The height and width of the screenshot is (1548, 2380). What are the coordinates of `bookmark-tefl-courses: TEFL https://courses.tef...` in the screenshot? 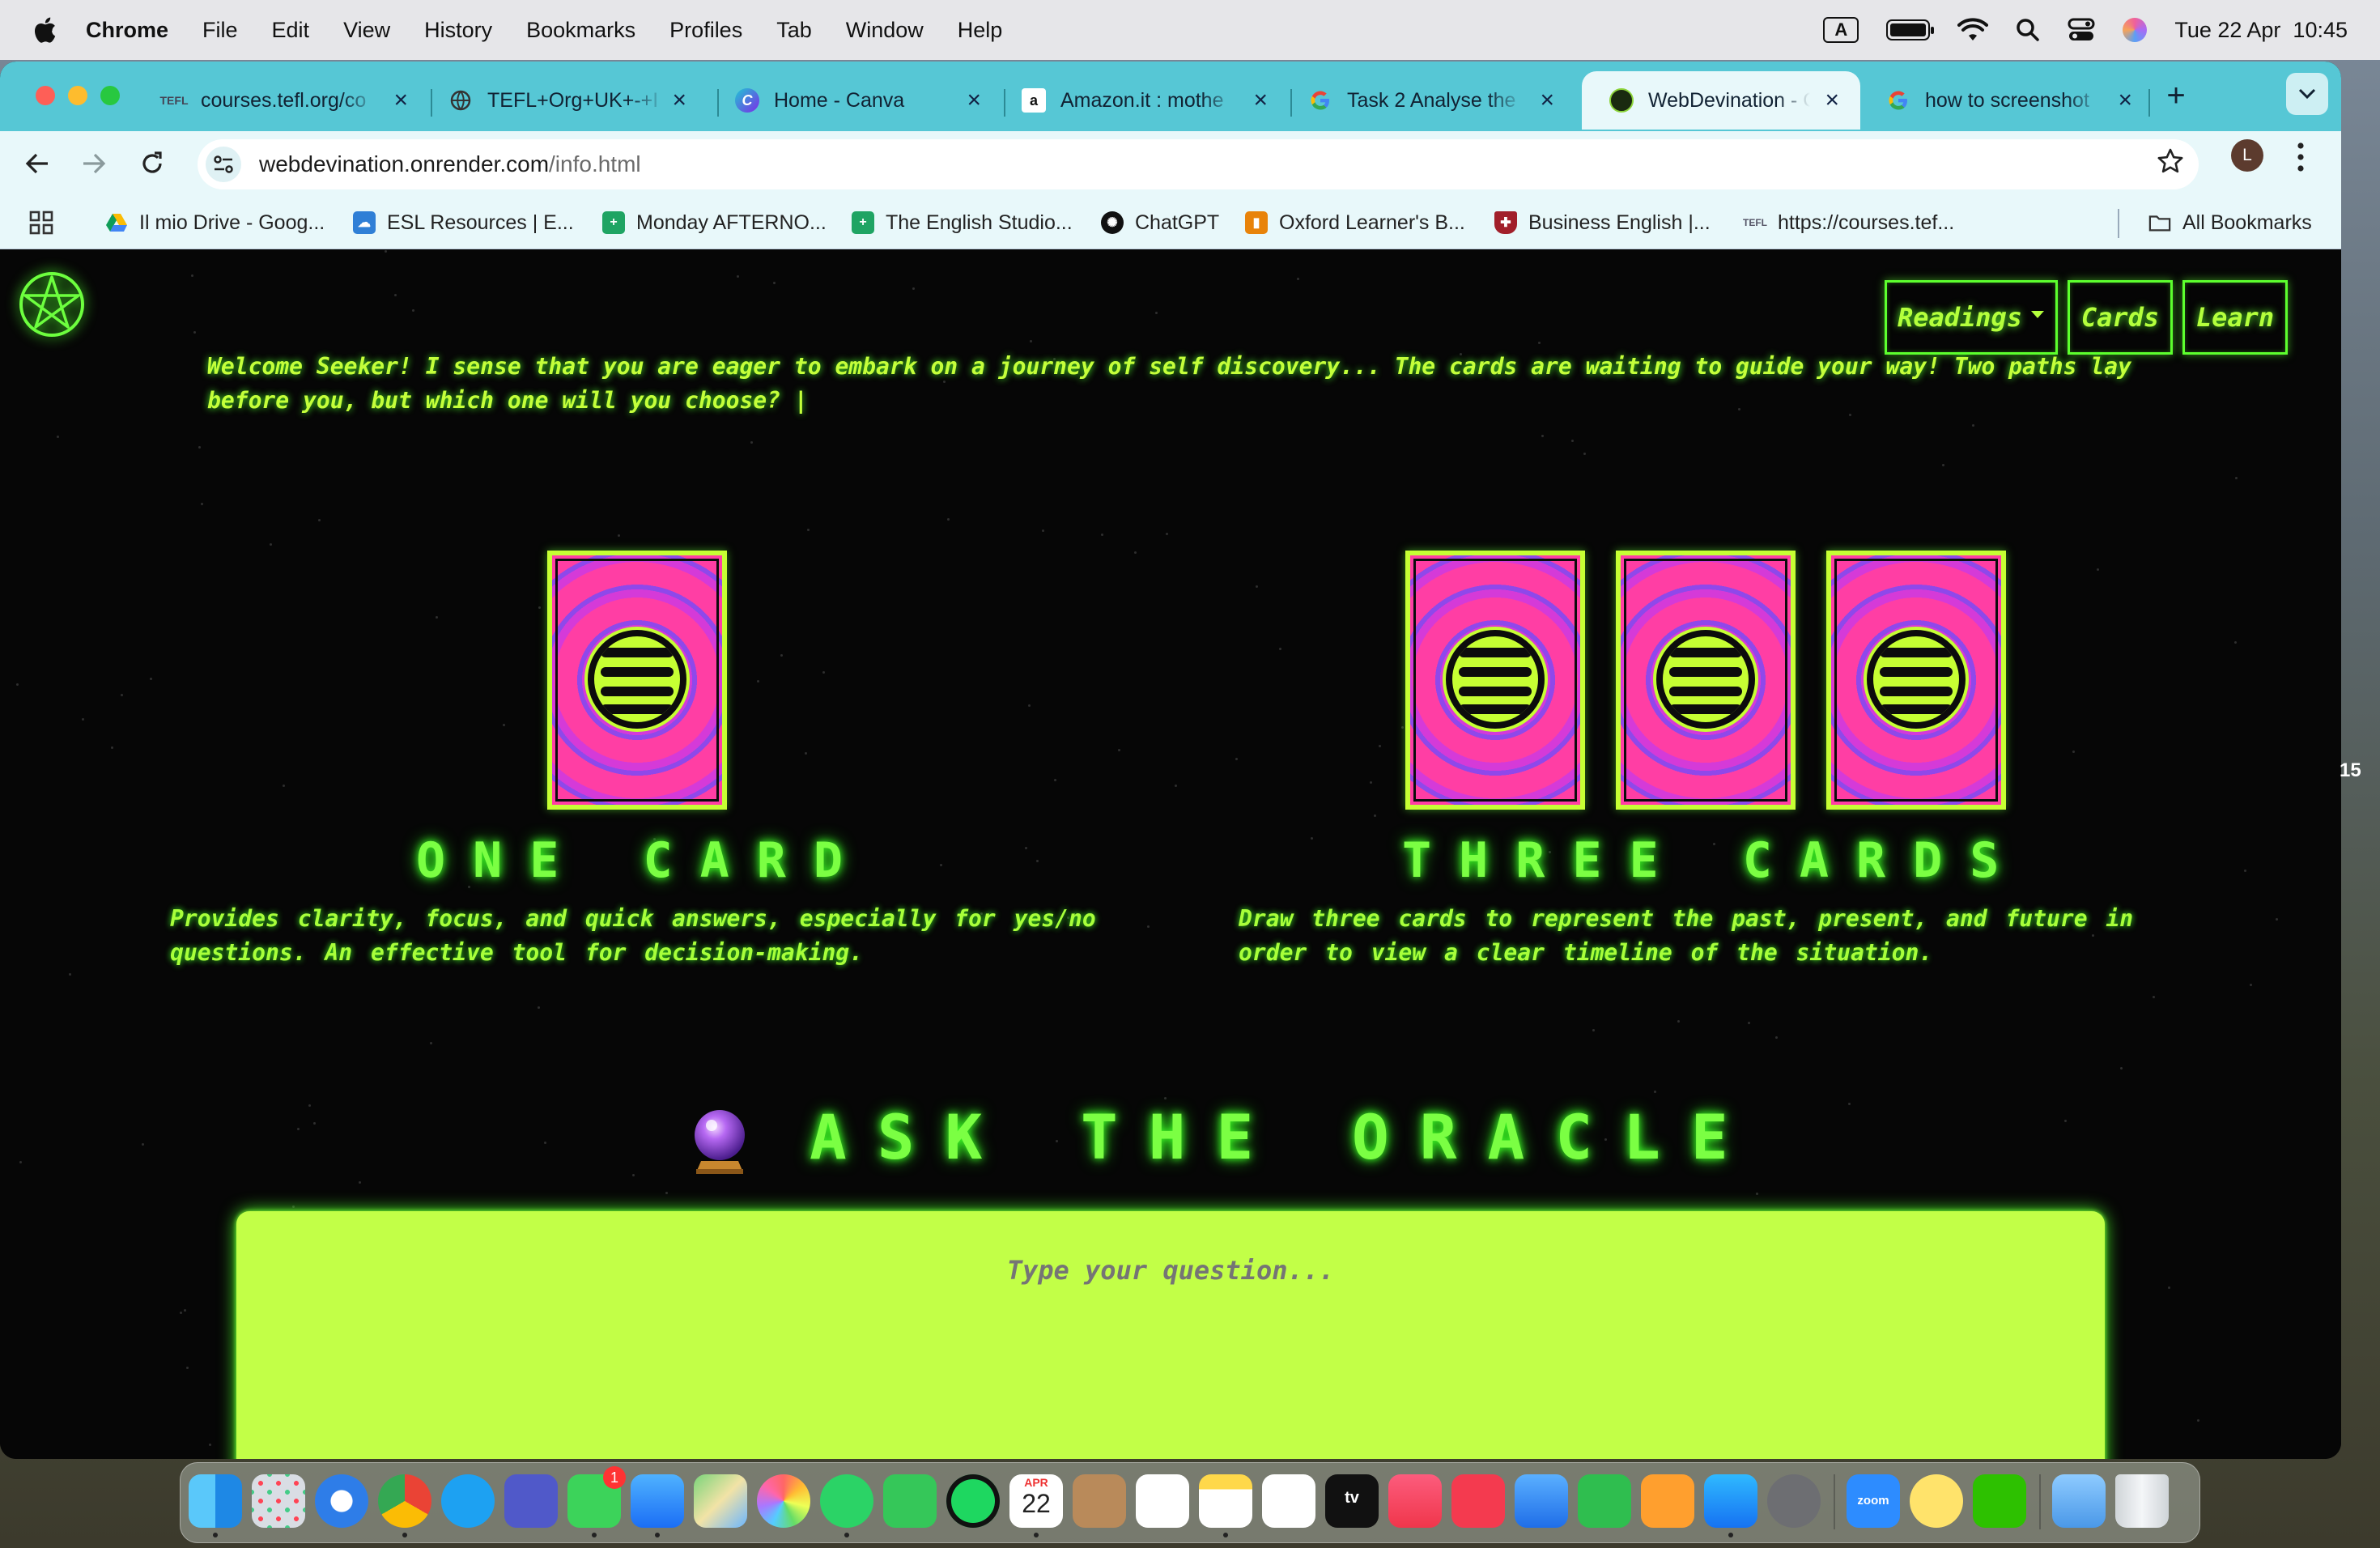 It's located at (1848, 222).